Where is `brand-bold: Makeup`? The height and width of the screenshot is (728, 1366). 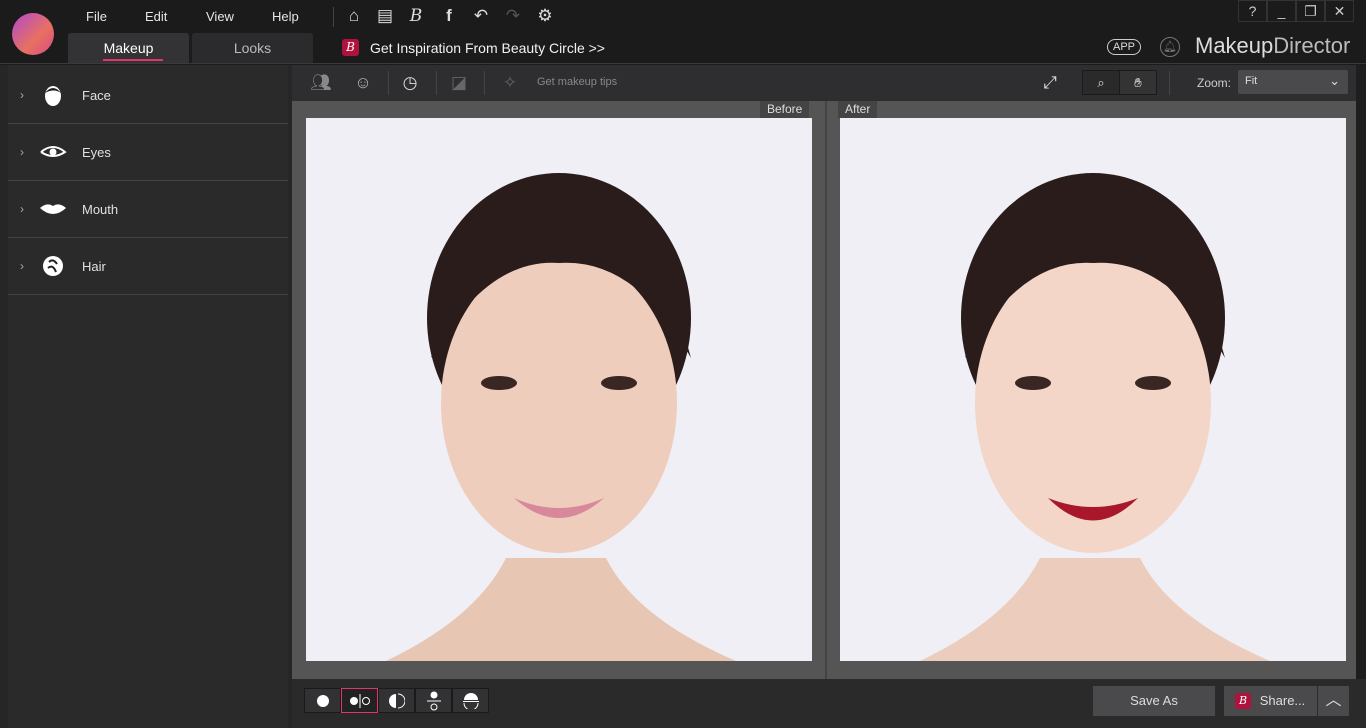
brand-bold: Makeup is located at coordinates (1234, 45).